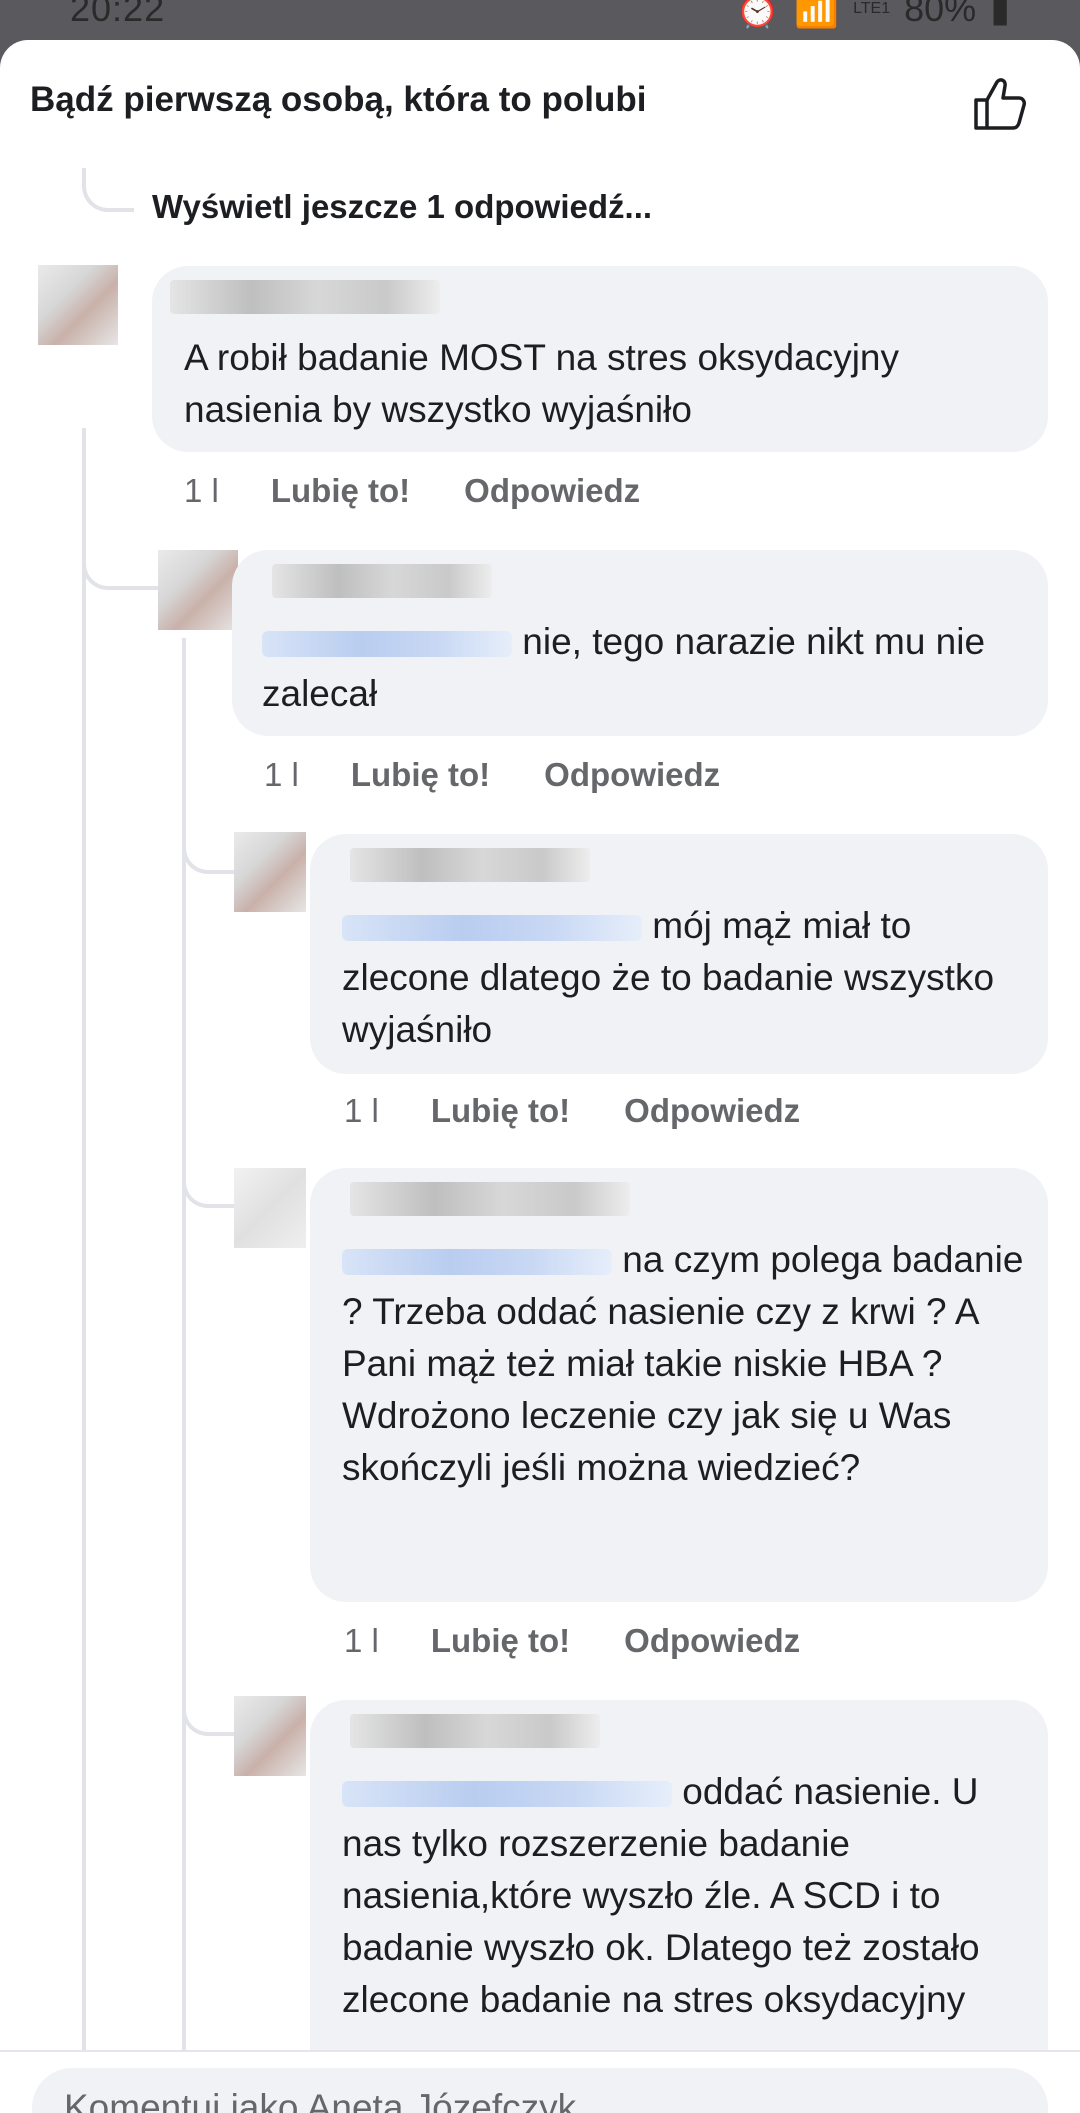  Describe the element at coordinates (647, 668) in the screenshot. I see `comment-text: nie, tego narazie nikt mu nie zalecał` at that location.